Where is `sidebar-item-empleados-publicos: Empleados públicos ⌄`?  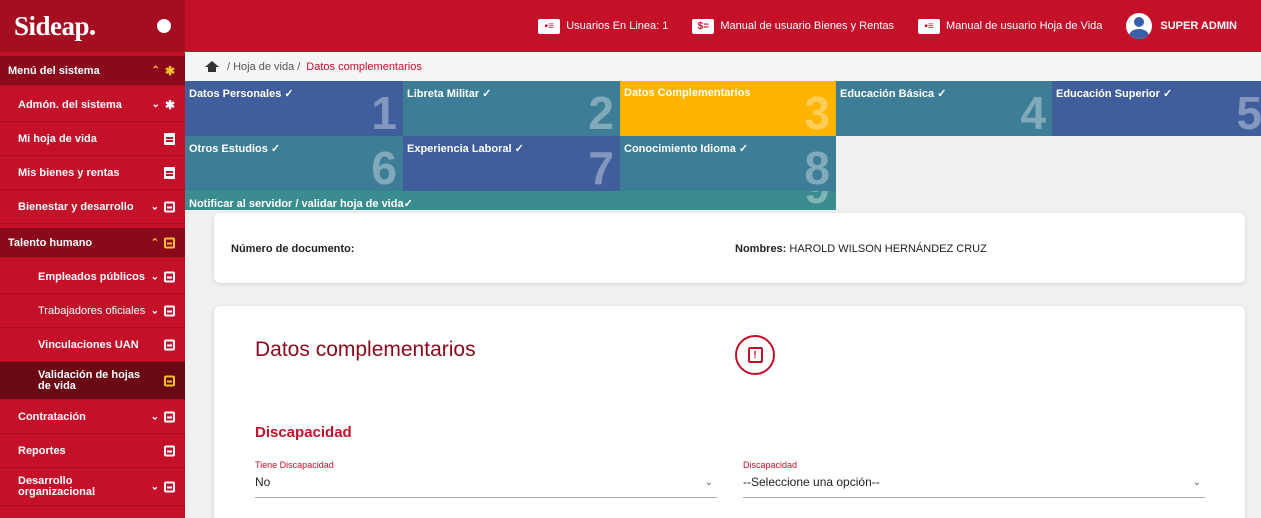
sidebar-item-empleados-publicos: Empleados públicos ⌄ is located at coordinates (92, 277).